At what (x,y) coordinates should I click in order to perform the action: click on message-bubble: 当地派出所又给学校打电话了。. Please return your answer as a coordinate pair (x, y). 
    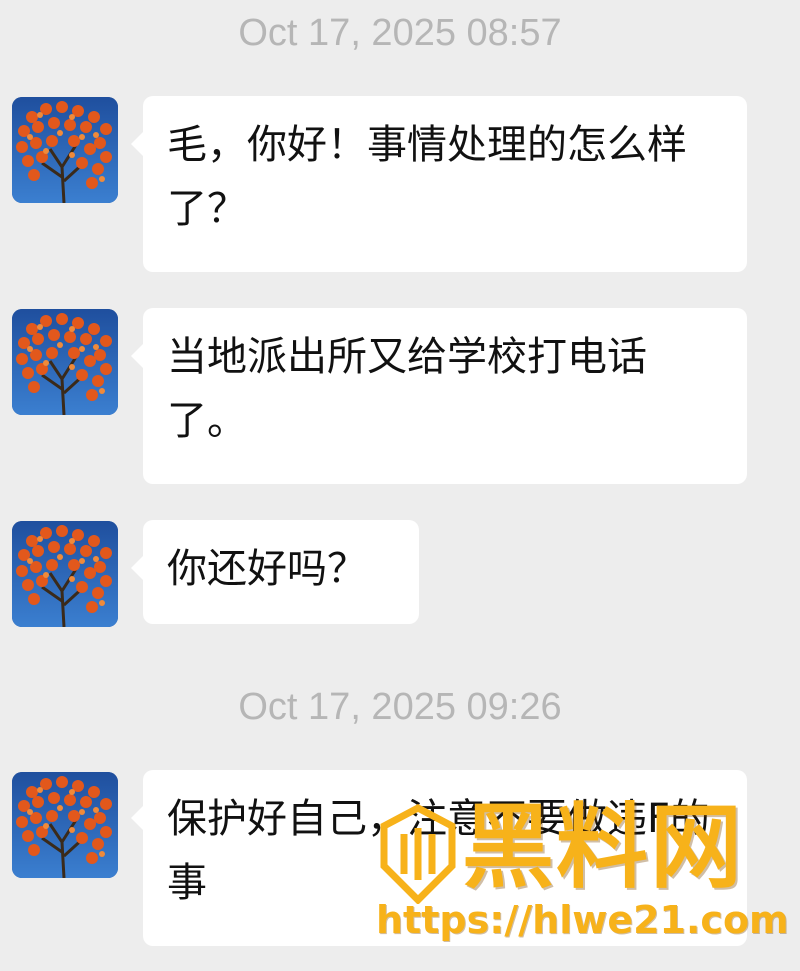
    Looking at the image, I should click on (439, 396).